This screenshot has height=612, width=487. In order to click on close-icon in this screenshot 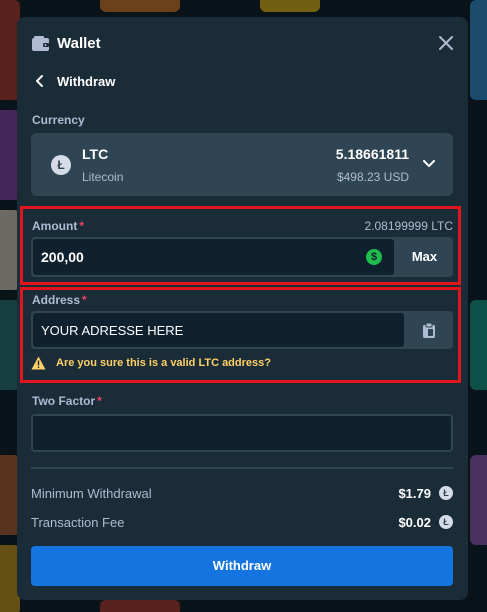, I will do `click(446, 43)`.